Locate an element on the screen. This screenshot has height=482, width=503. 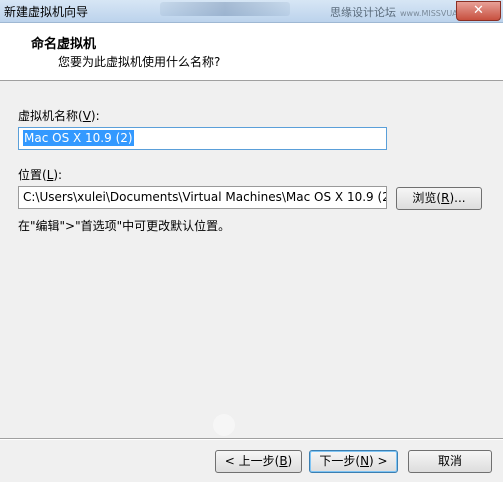
browse-button-prefix: 浏览( is located at coordinates (427, 198).